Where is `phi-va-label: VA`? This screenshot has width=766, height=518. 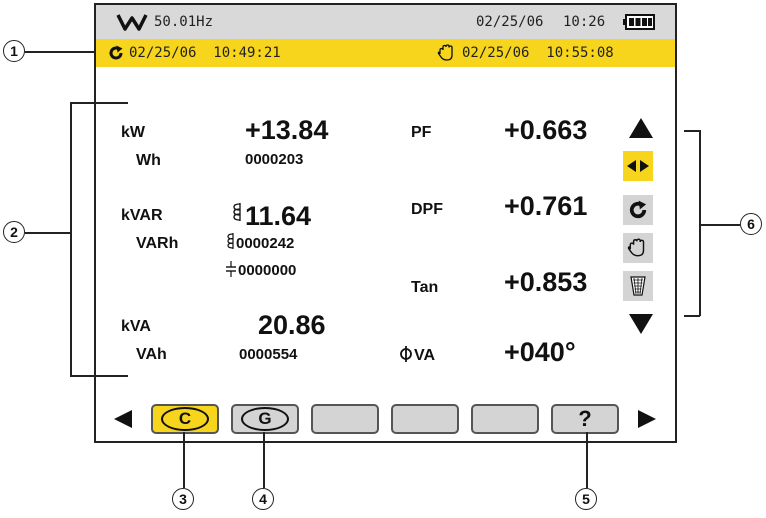
phi-va-label: VA is located at coordinates (425, 355).